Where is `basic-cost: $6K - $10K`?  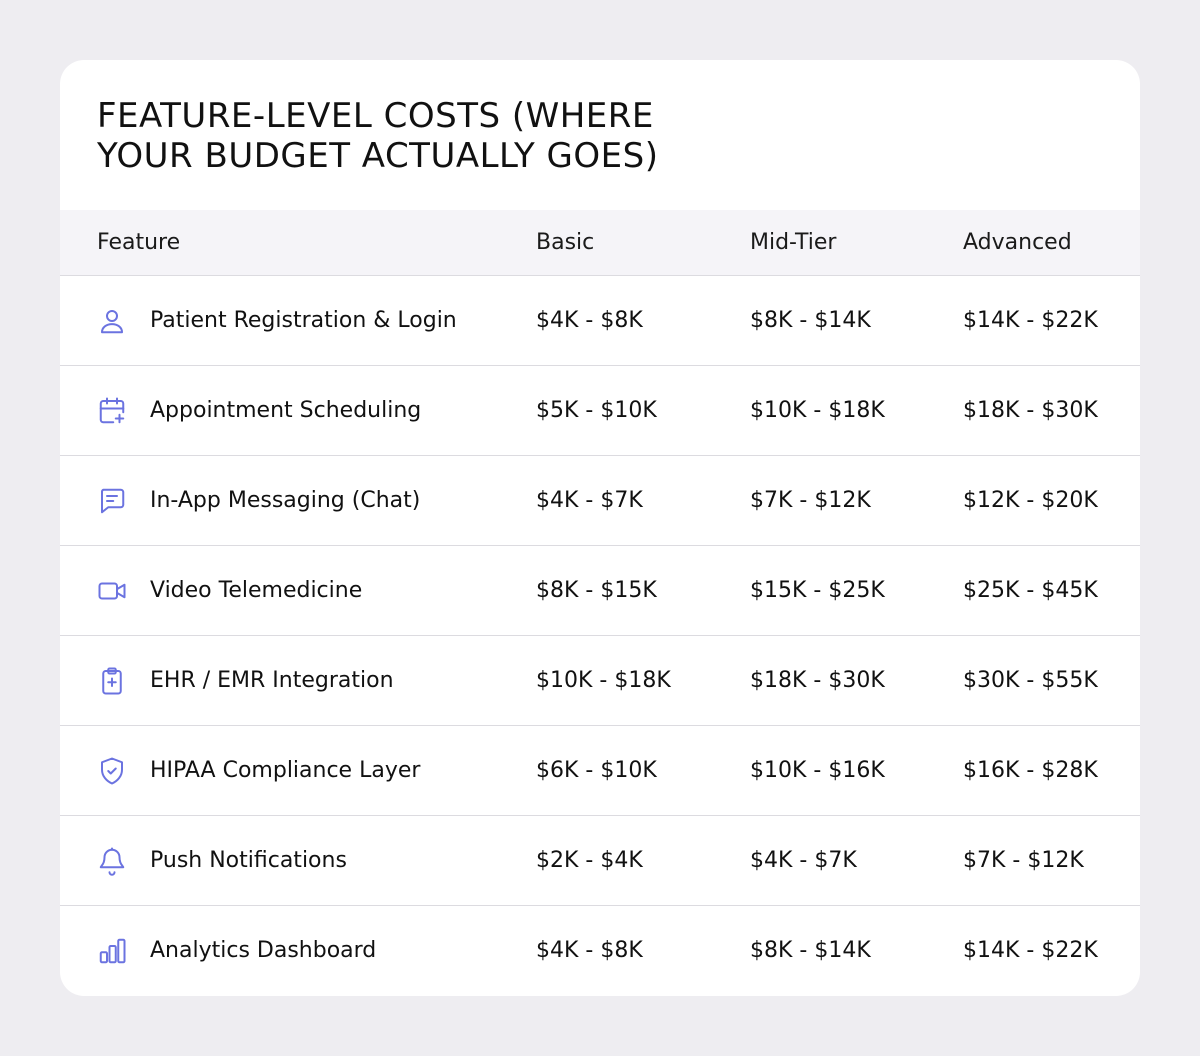
basic-cost: $6K - $10K is located at coordinates (596, 770).